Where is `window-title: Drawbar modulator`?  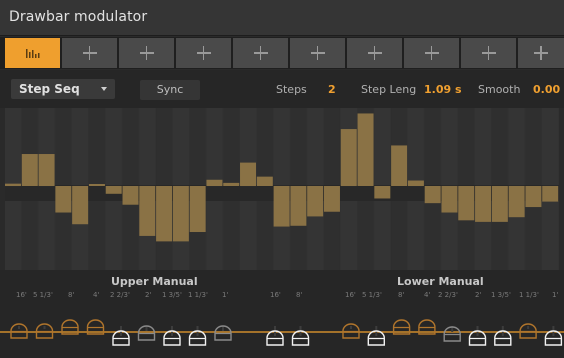
window-title: Drawbar modulator is located at coordinates (78, 17).